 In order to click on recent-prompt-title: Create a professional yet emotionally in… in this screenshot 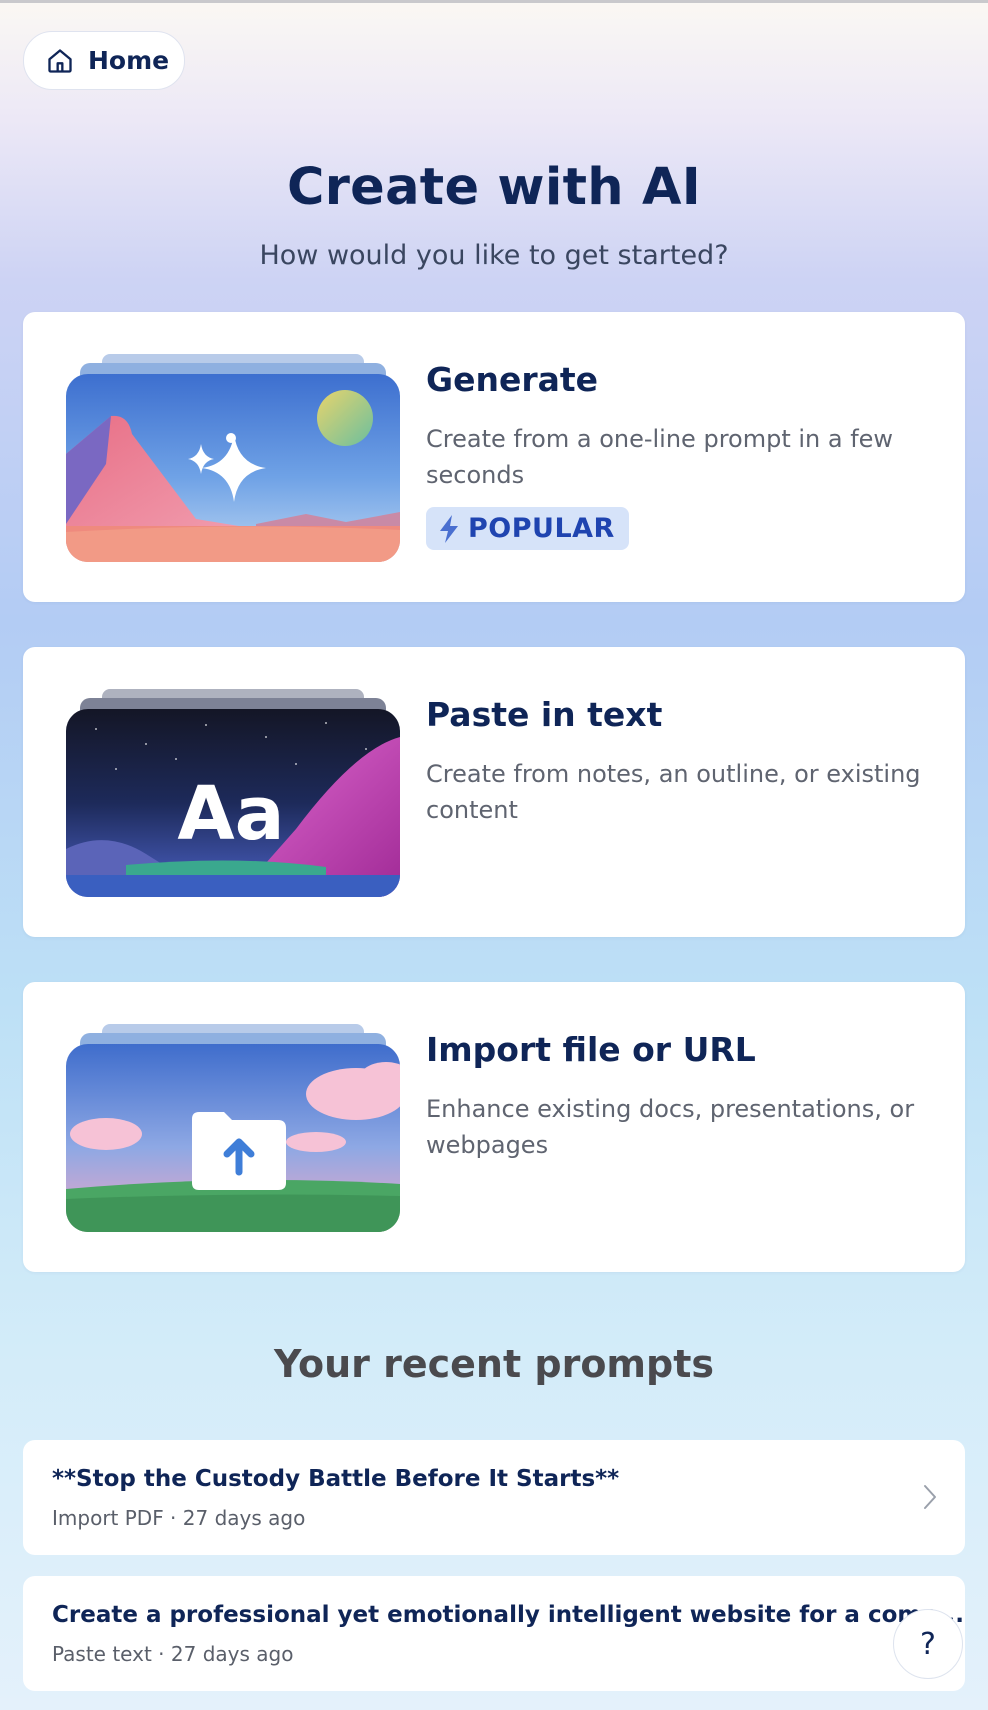, I will do `click(508, 1615)`.